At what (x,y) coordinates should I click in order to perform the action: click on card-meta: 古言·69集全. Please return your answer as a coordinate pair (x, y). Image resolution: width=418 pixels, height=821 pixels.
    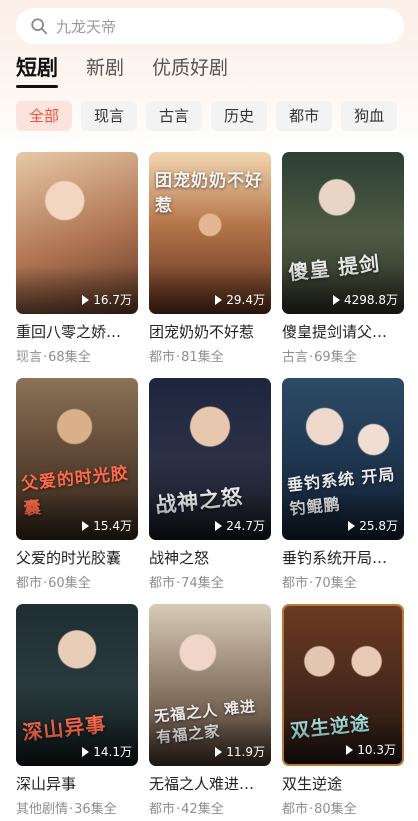
    Looking at the image, I should click on (319, 357).